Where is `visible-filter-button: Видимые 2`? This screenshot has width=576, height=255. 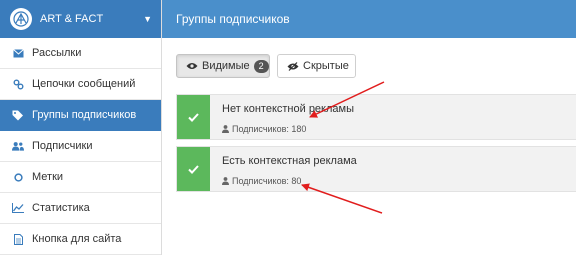
visible-filter-button: Видимые 2 is located at coordinates (223, 66).